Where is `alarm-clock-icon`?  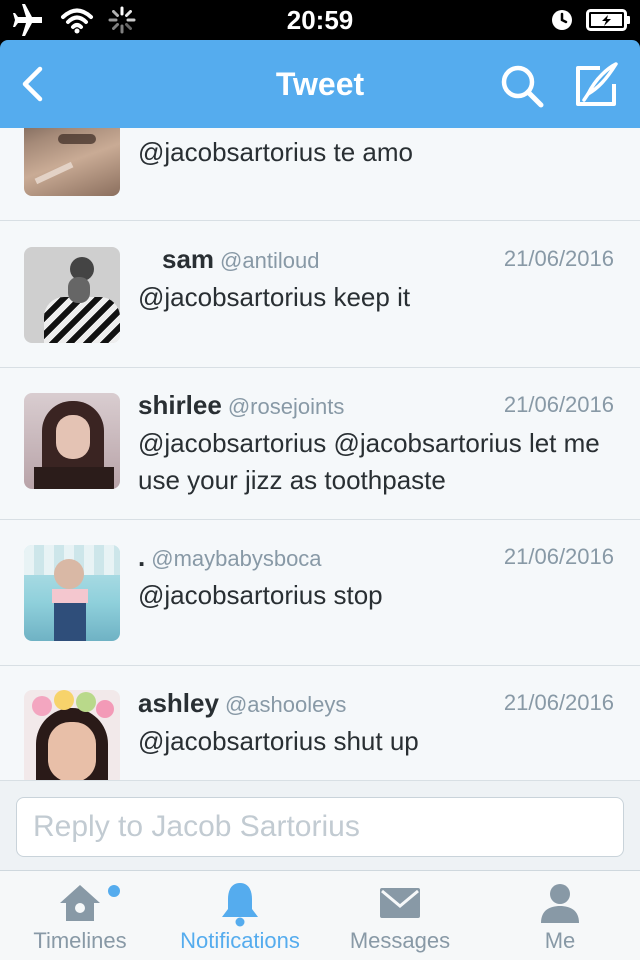
alarm-clock-icon is located at coordinates (562, 20).